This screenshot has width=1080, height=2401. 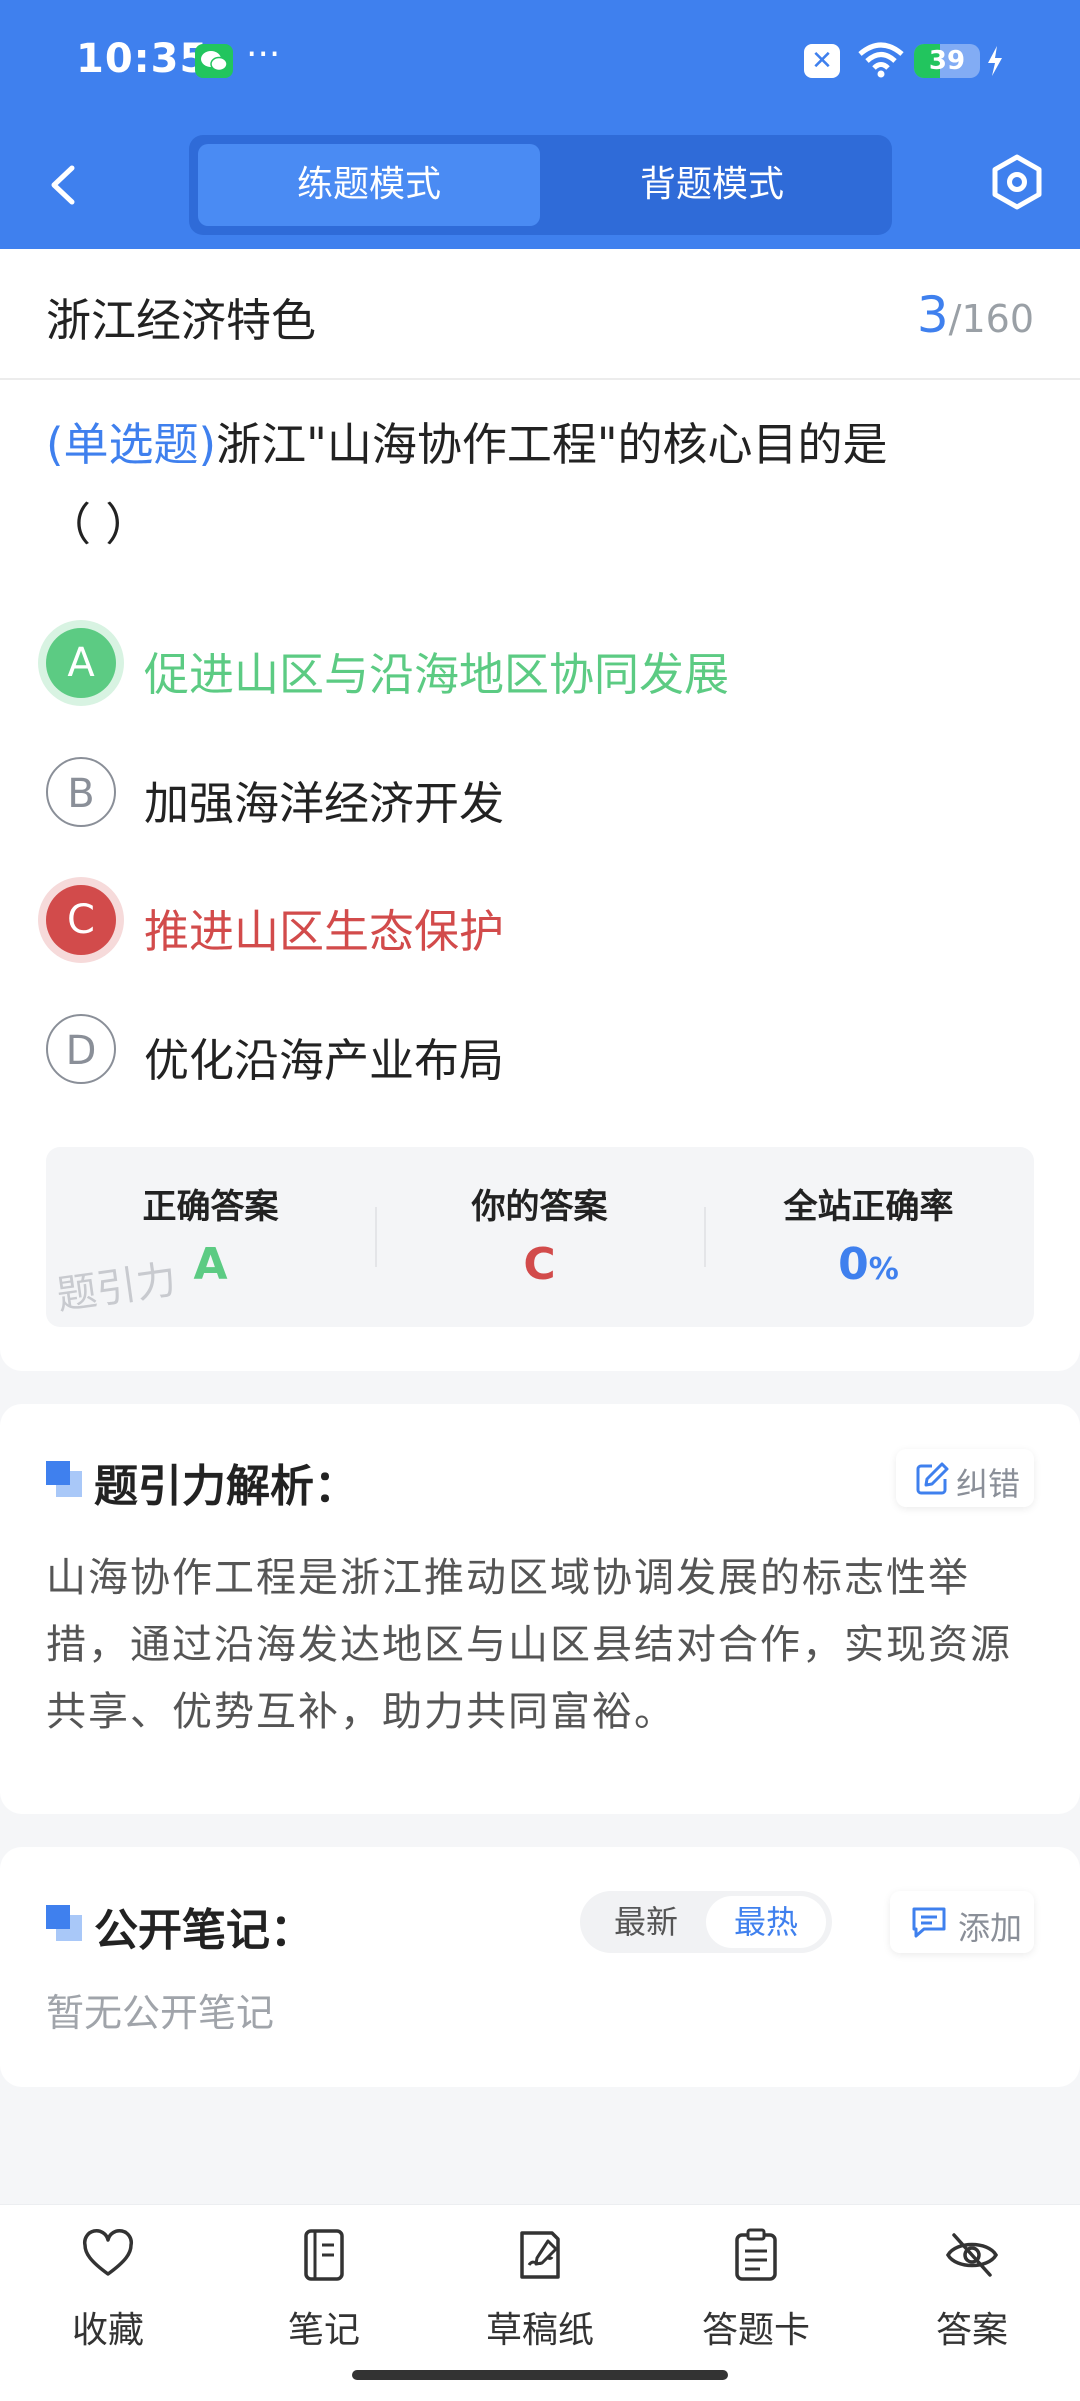 I want to click on question-progress: 3/160, so click(x=975, y=315).